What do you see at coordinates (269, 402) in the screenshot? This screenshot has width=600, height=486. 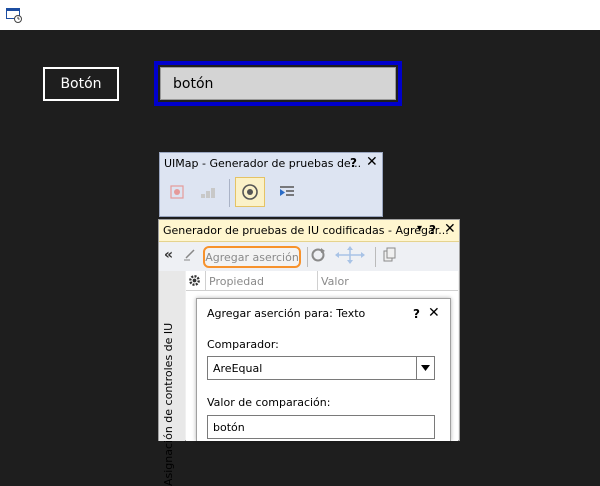 I see `comparison-value-label: Valor de comparación:` at bounding box center [269, 402].